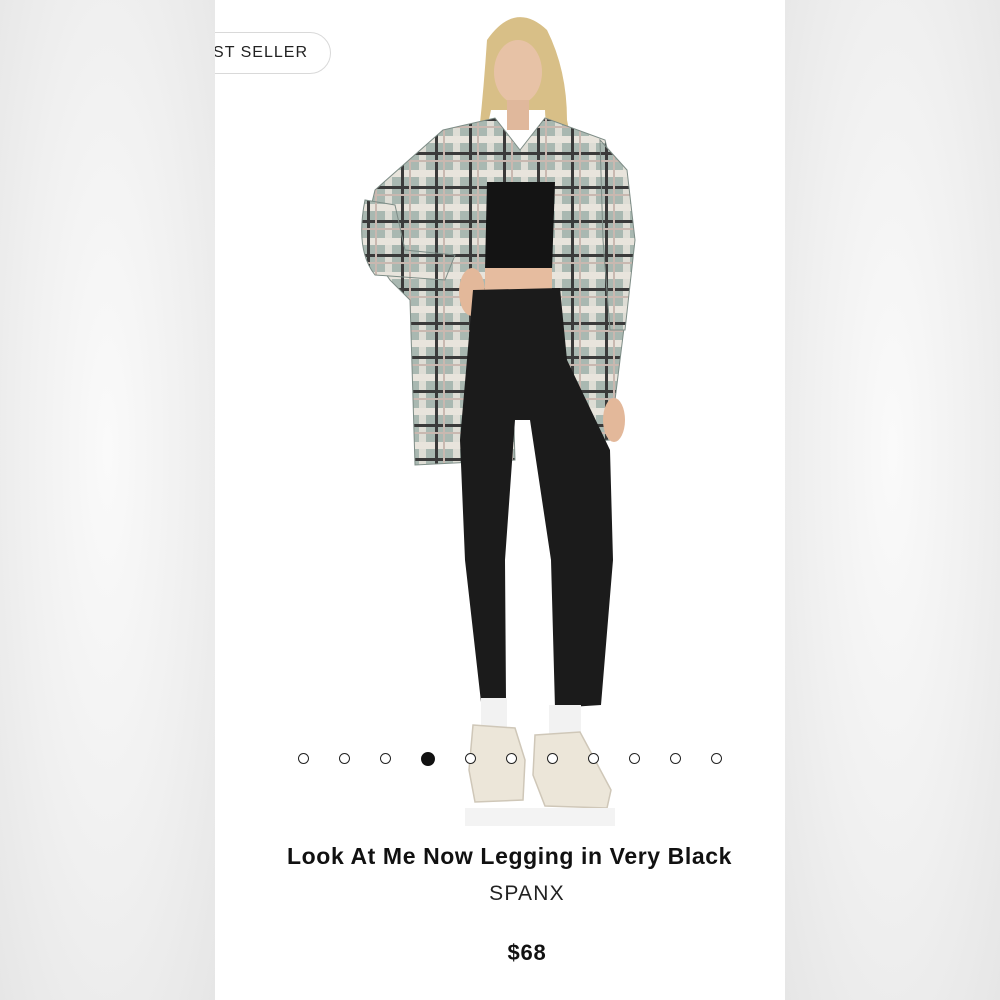  Describe the element at coordinates (500, 894) in the screenshot. I see `product-brand: SPANX` at that location.